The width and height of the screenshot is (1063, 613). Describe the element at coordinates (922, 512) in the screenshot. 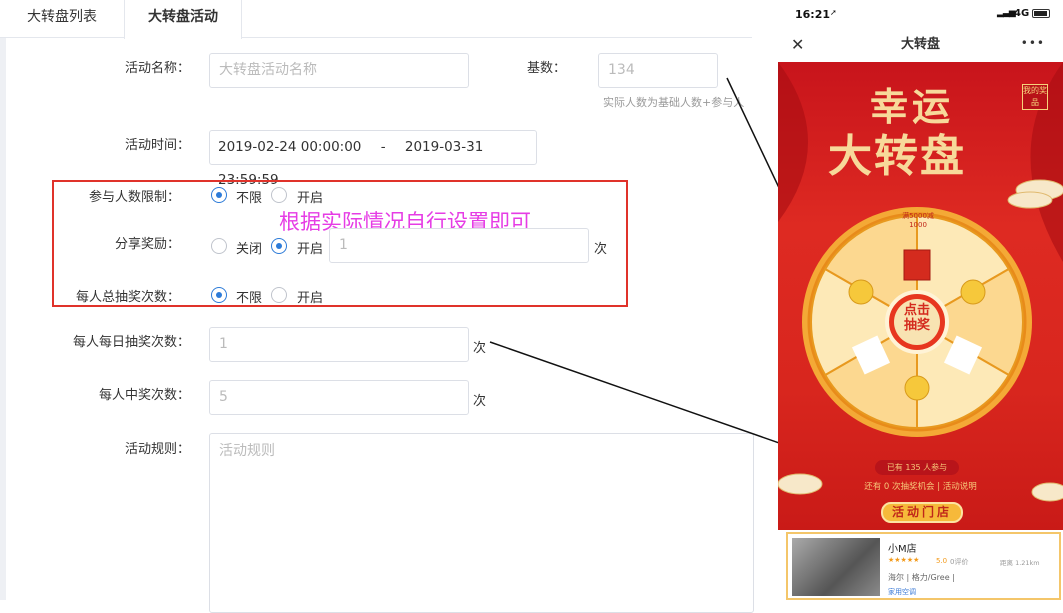

I see `stores-button: 活动门店` at that location.